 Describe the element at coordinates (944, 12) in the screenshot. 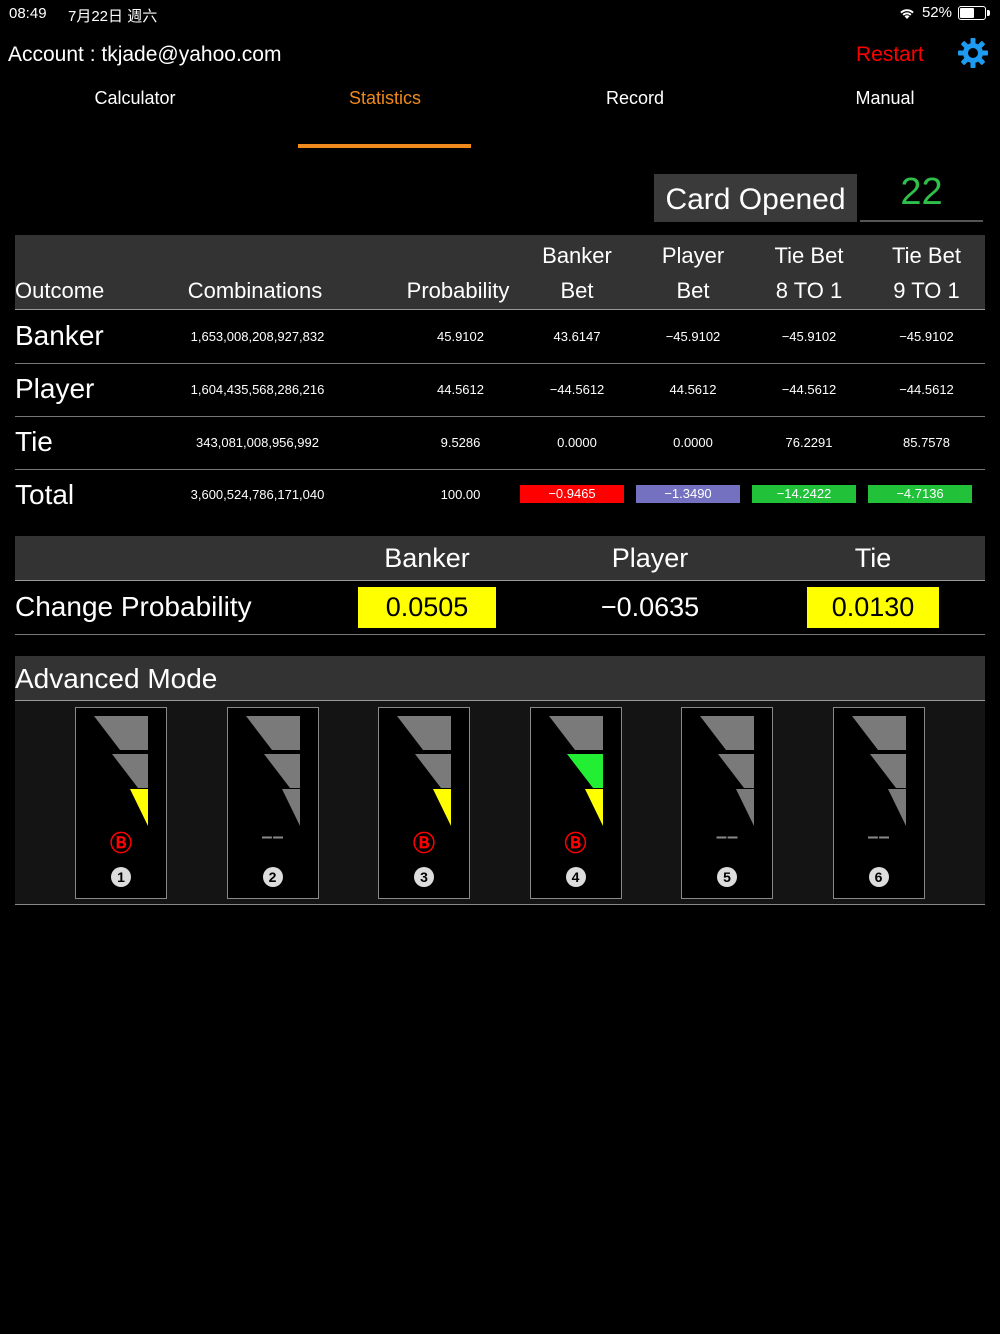

I see `status-right: 52%` at that location.